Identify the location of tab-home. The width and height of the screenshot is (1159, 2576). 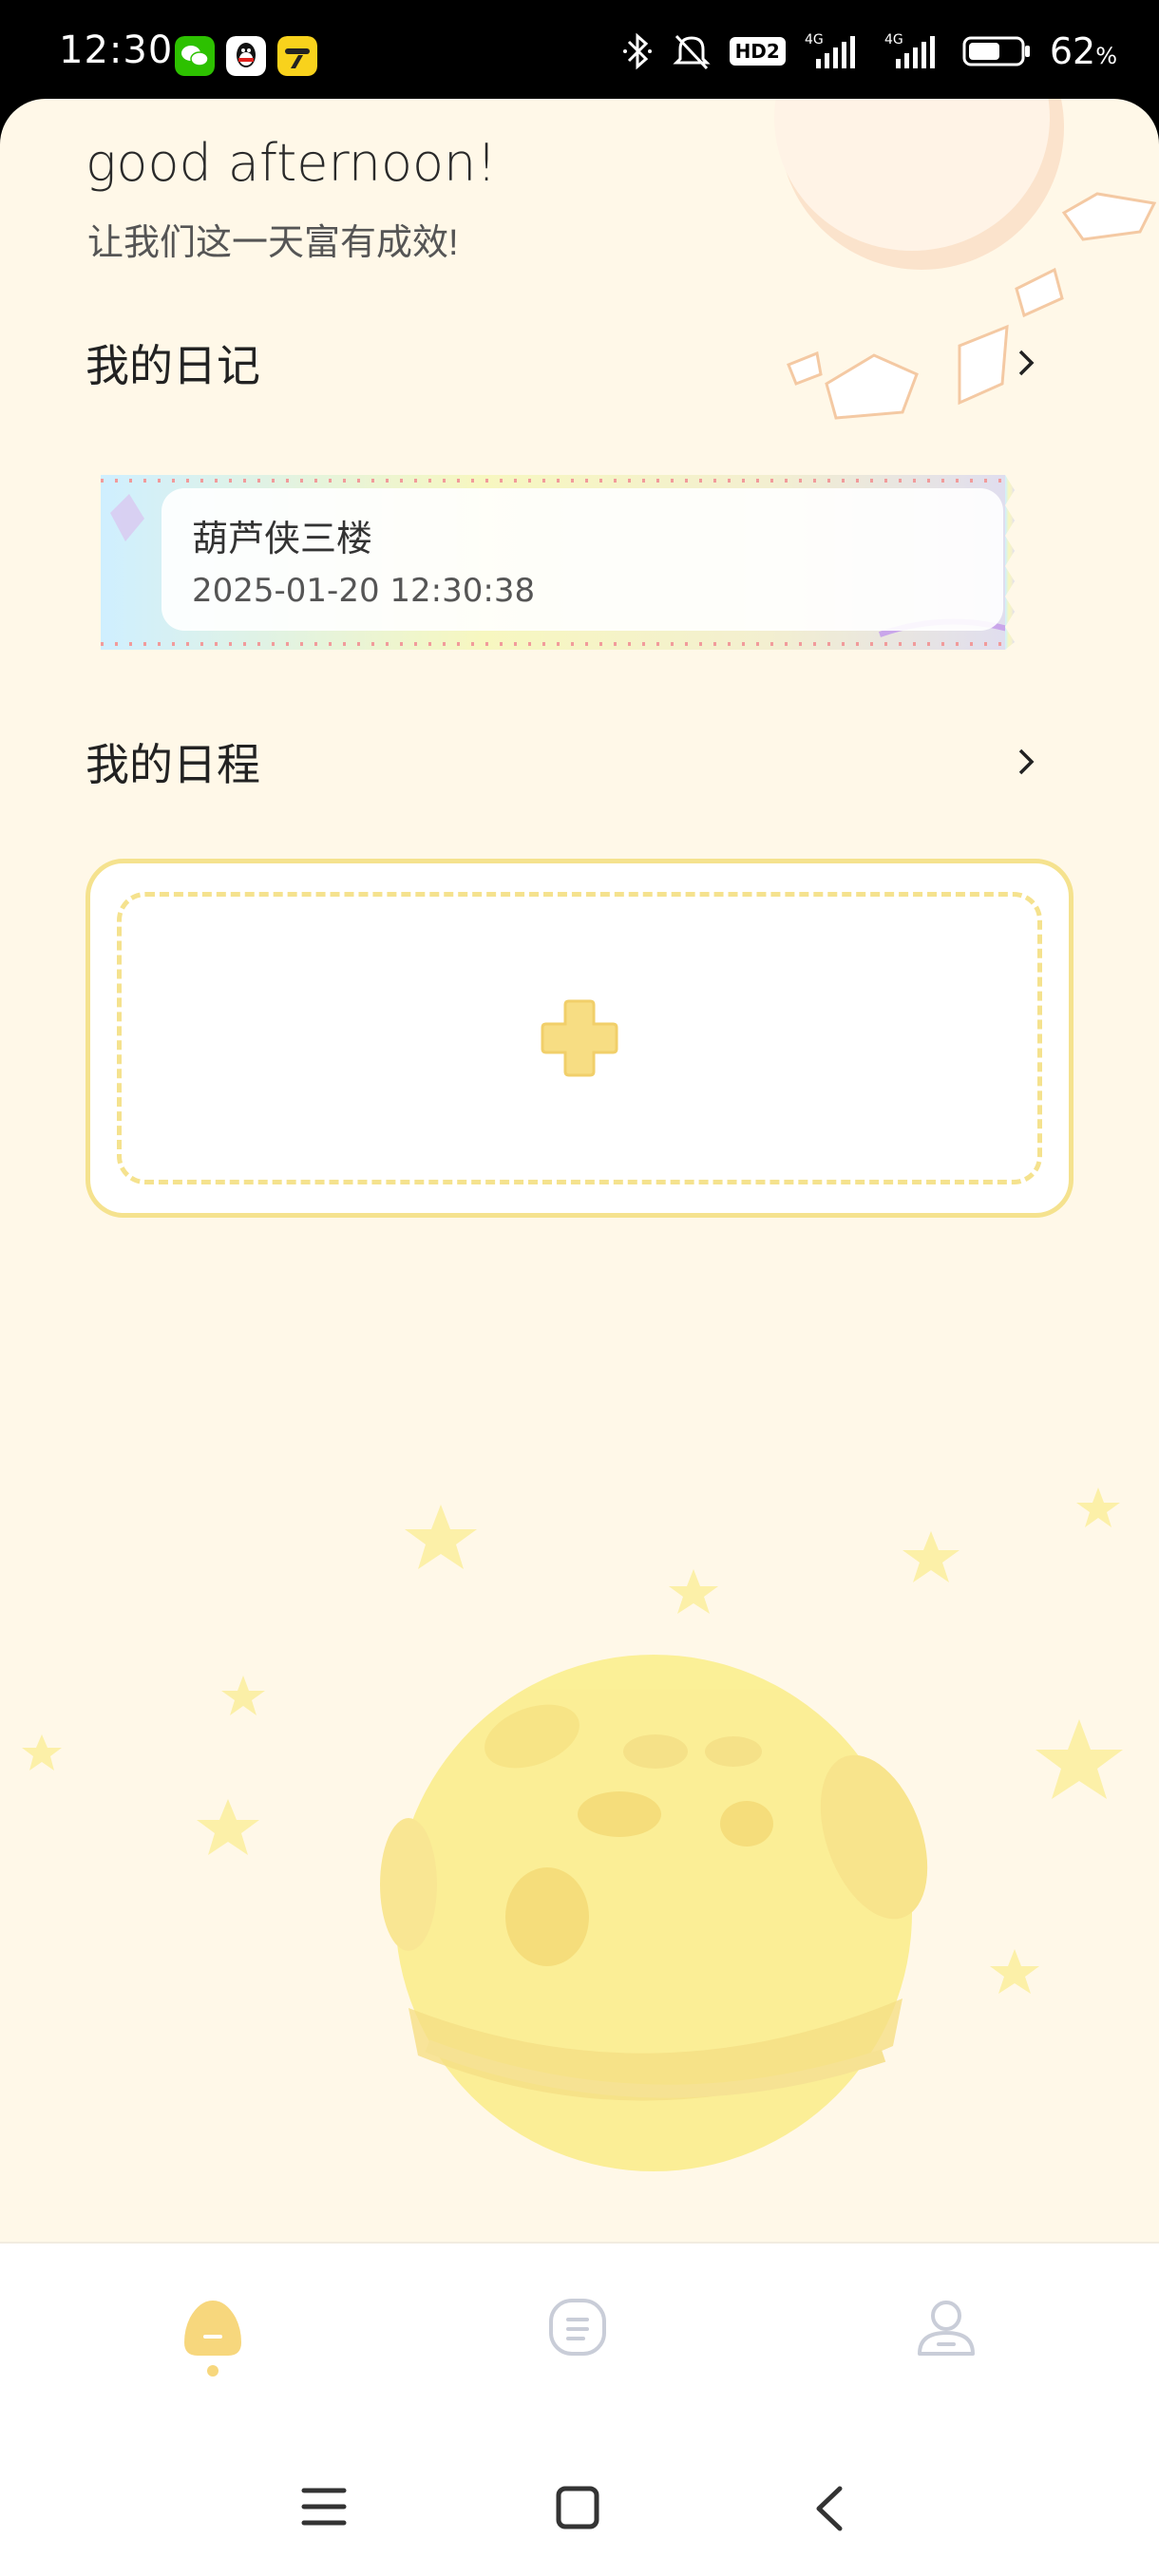
(213, 2349).